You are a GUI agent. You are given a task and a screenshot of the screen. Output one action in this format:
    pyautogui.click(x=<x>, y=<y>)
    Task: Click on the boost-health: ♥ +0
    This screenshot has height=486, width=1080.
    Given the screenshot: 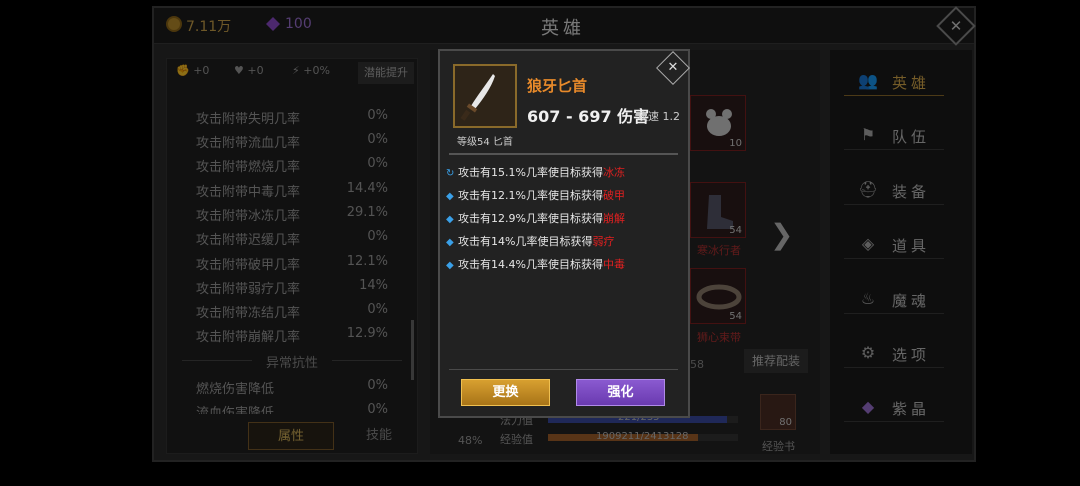 What is the action you would take?
    pyautogui.click(x=249, y=70)
    